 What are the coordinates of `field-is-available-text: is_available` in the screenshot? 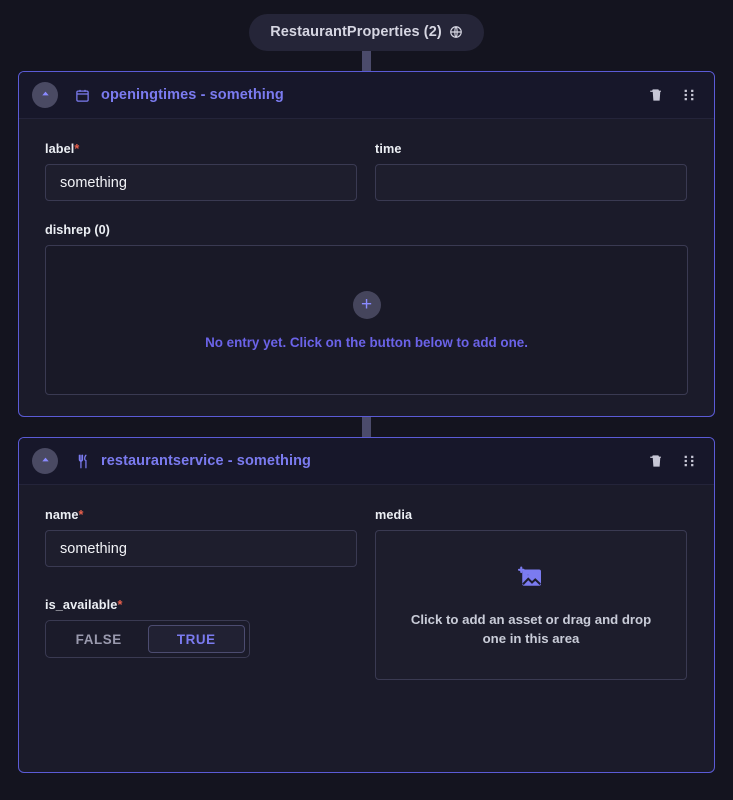 It's located at (81, 605).